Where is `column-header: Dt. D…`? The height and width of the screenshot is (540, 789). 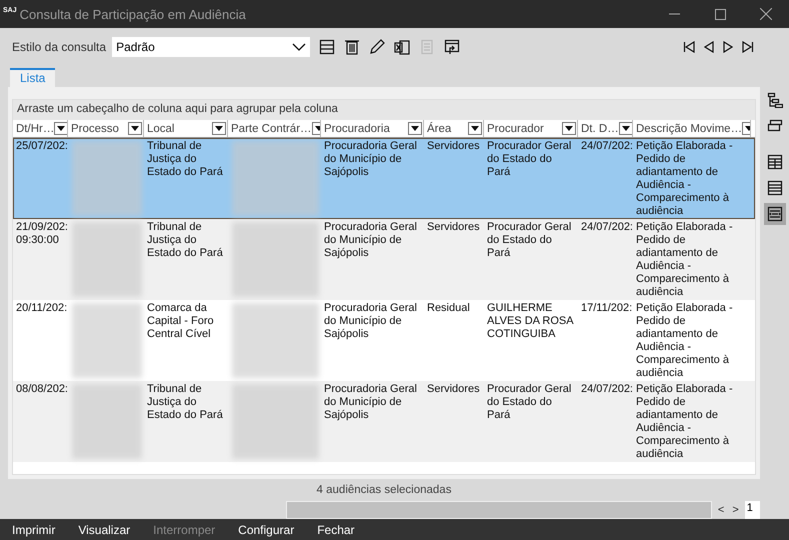
column-header: Dt. D… is located at coordinates (605, 128).